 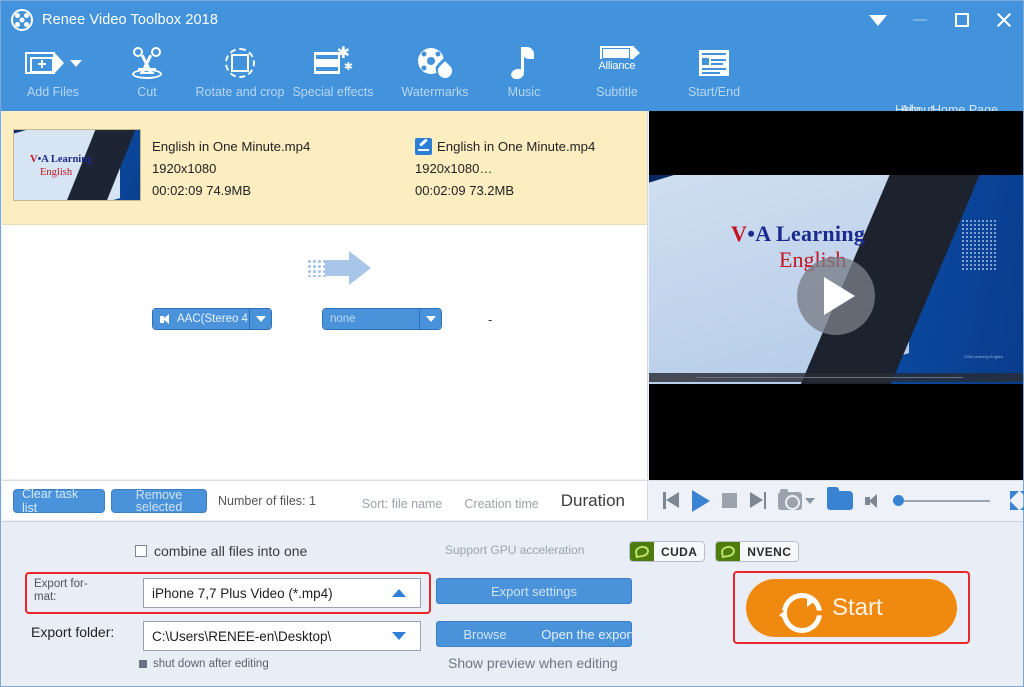 What do you see at coordinates (61, 590) in the screenshot?
I see `export-format-label: Export for- mat:` at bounding box center [61, 590].